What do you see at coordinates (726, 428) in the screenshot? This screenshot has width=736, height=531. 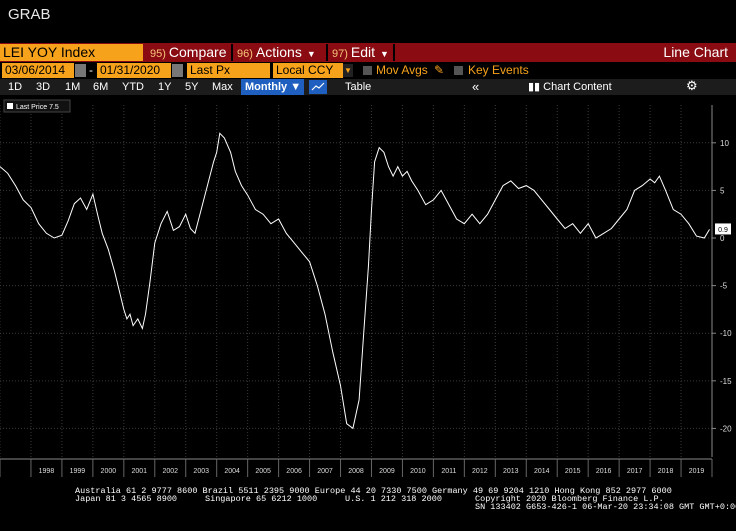 I see `y-tick-label: -20` at bounding box center [726, 428].